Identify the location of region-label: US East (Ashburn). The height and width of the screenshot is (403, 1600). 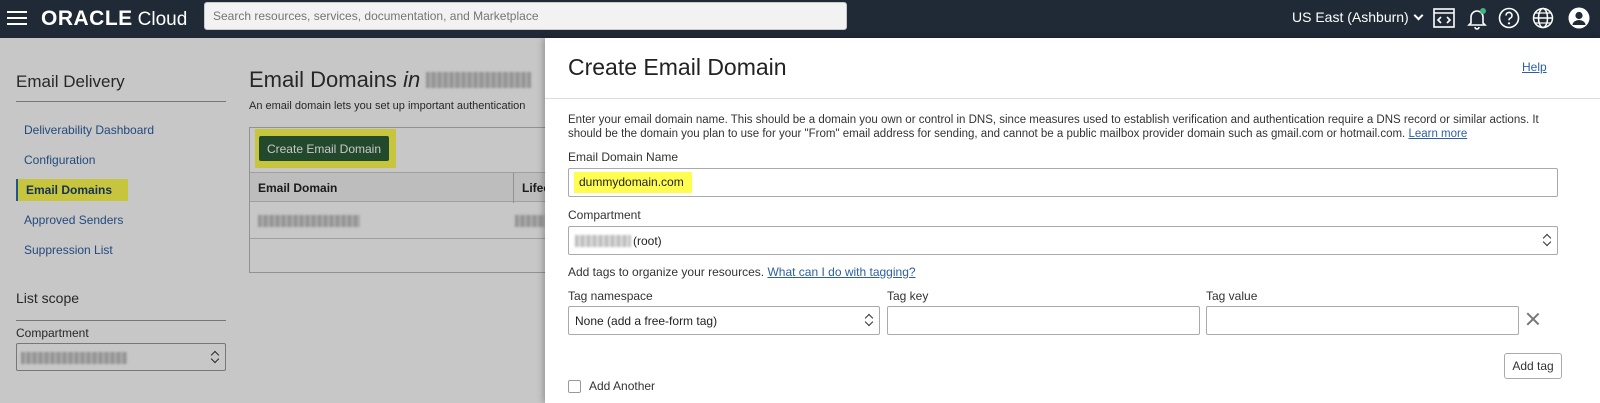
(1350, 17).